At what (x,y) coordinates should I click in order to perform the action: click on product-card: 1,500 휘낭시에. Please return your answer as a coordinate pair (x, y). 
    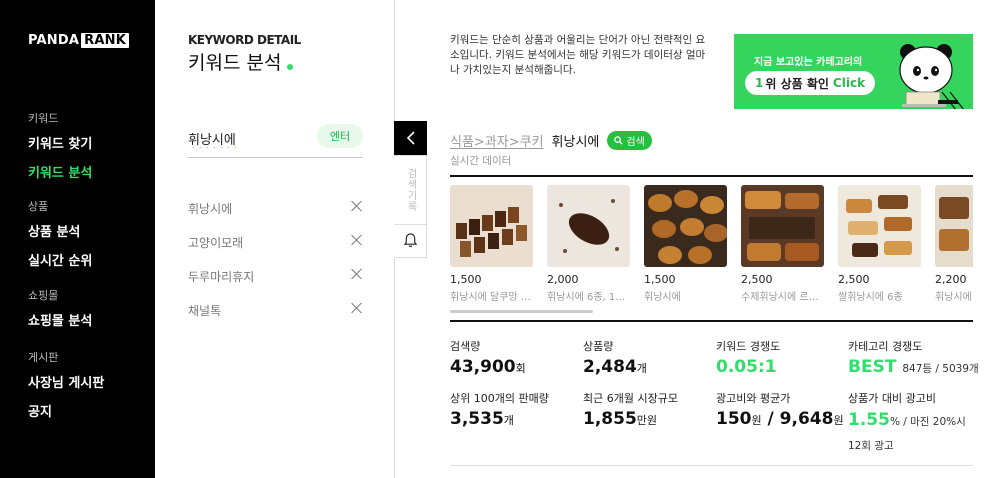
    Looking at the image, I should click on (686, 244).